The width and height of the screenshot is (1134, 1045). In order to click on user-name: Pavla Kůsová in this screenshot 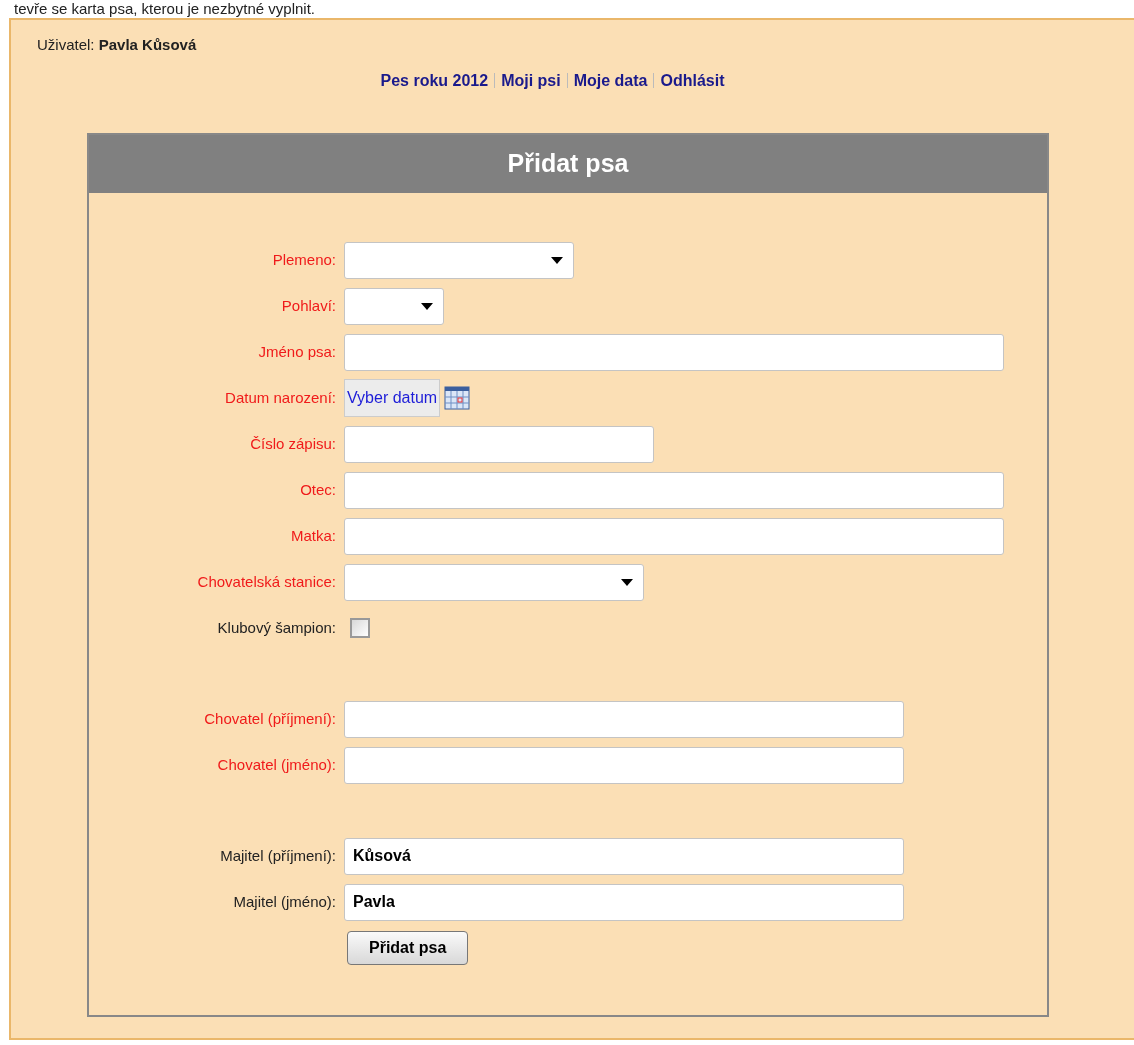, I will do `click(147, 44)`.